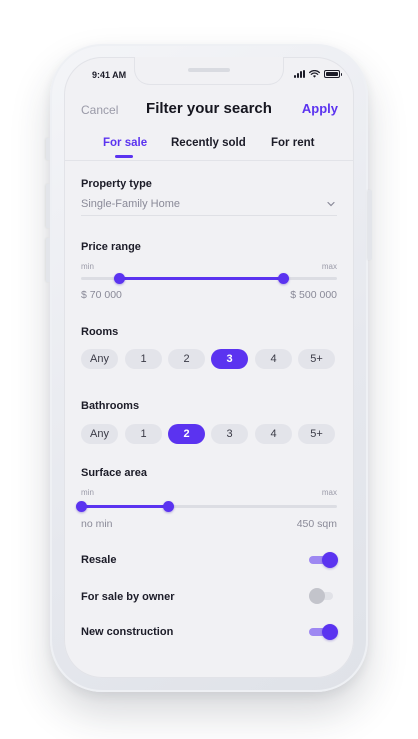 This screenshot has width=418, height=739. Describe the element at coordinates (87, 492) in the screenshot. I see `surface-min-label: min` at that location.